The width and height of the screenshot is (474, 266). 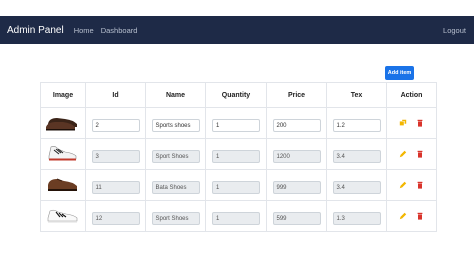 I want to click on nav-home-link: Home, so click(x=84, y=30).